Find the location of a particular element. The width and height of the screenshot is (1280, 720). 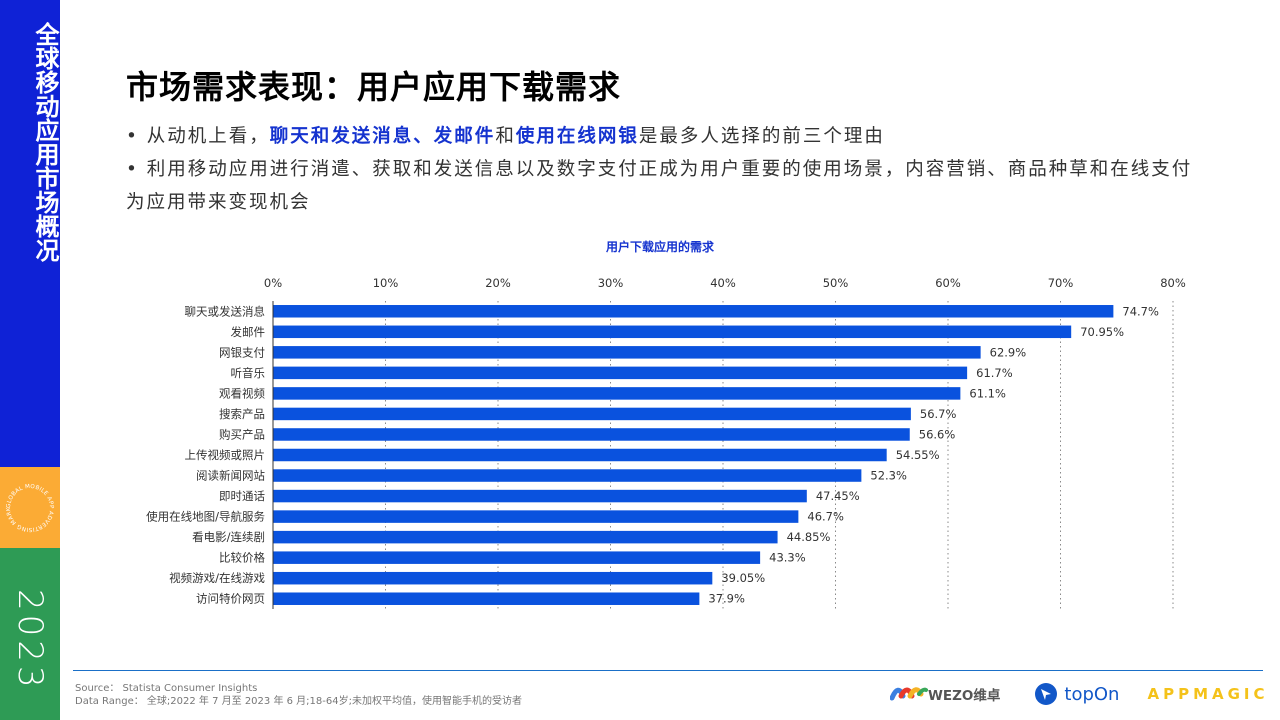

wezo-logo-icon is located at coordinates (909, 694).